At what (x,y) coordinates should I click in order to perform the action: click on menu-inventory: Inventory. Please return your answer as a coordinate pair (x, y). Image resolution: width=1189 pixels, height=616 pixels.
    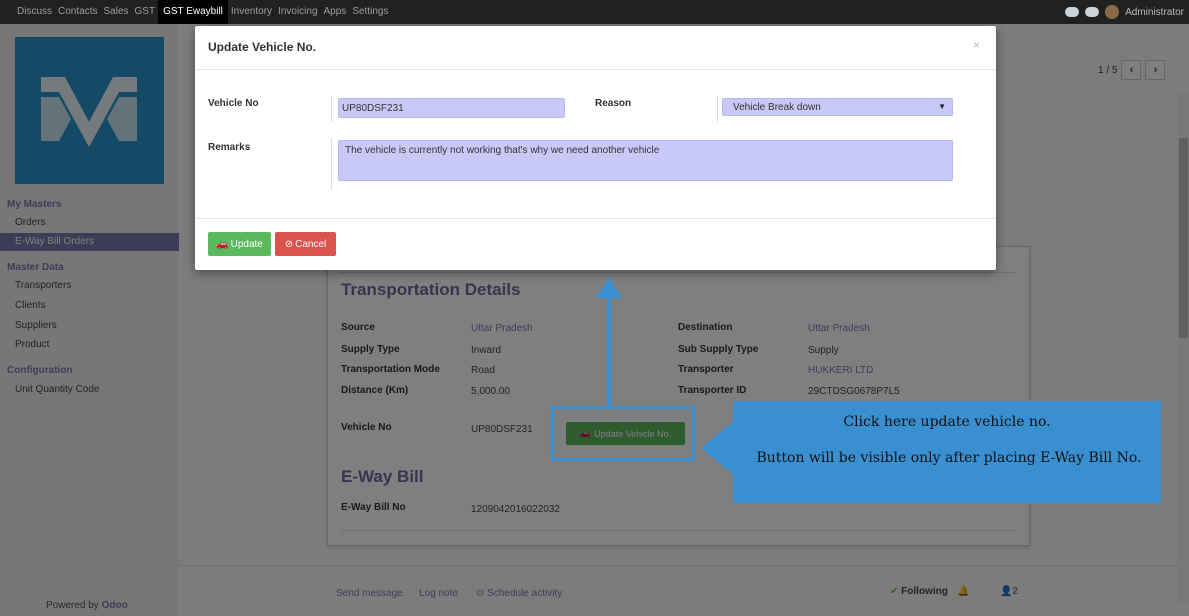
    Looking at the image, I should click on (251, 12).